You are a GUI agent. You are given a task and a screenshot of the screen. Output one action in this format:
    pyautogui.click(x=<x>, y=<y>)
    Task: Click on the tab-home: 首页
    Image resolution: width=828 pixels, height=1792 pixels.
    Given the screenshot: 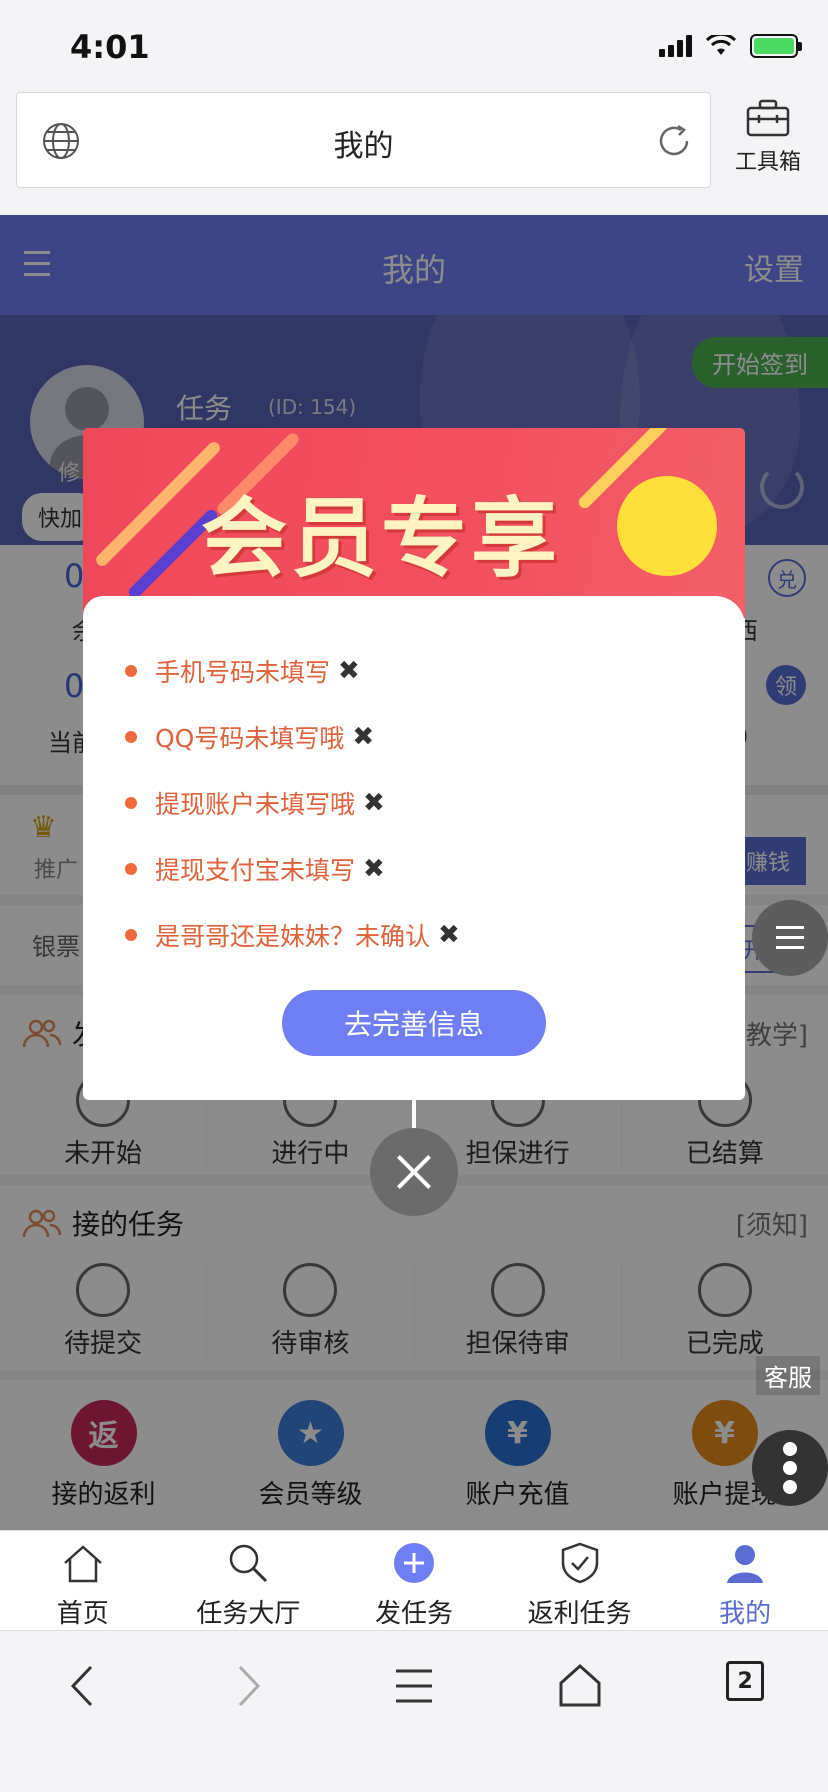 What is the action you would take?
    pyautogui.click(x=83, y=1580)
    